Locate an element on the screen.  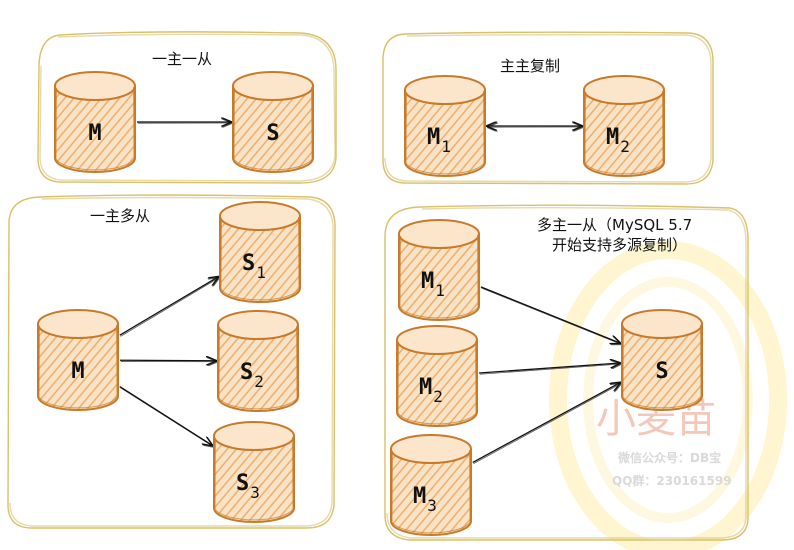
db-cylinder-p4-m1: M1 is located at coordinates (439, 270).